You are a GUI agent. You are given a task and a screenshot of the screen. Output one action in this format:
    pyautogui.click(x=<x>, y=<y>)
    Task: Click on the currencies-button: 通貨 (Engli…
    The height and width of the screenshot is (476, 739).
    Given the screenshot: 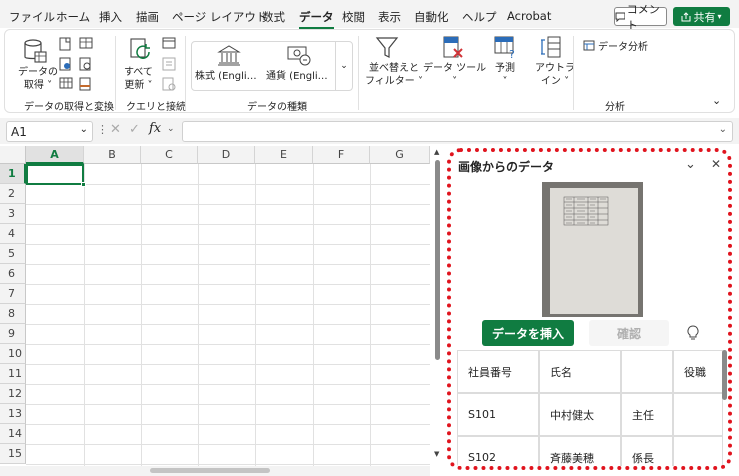 What is the action you would take?
    pyautogui.click(x=297, y=76)
    